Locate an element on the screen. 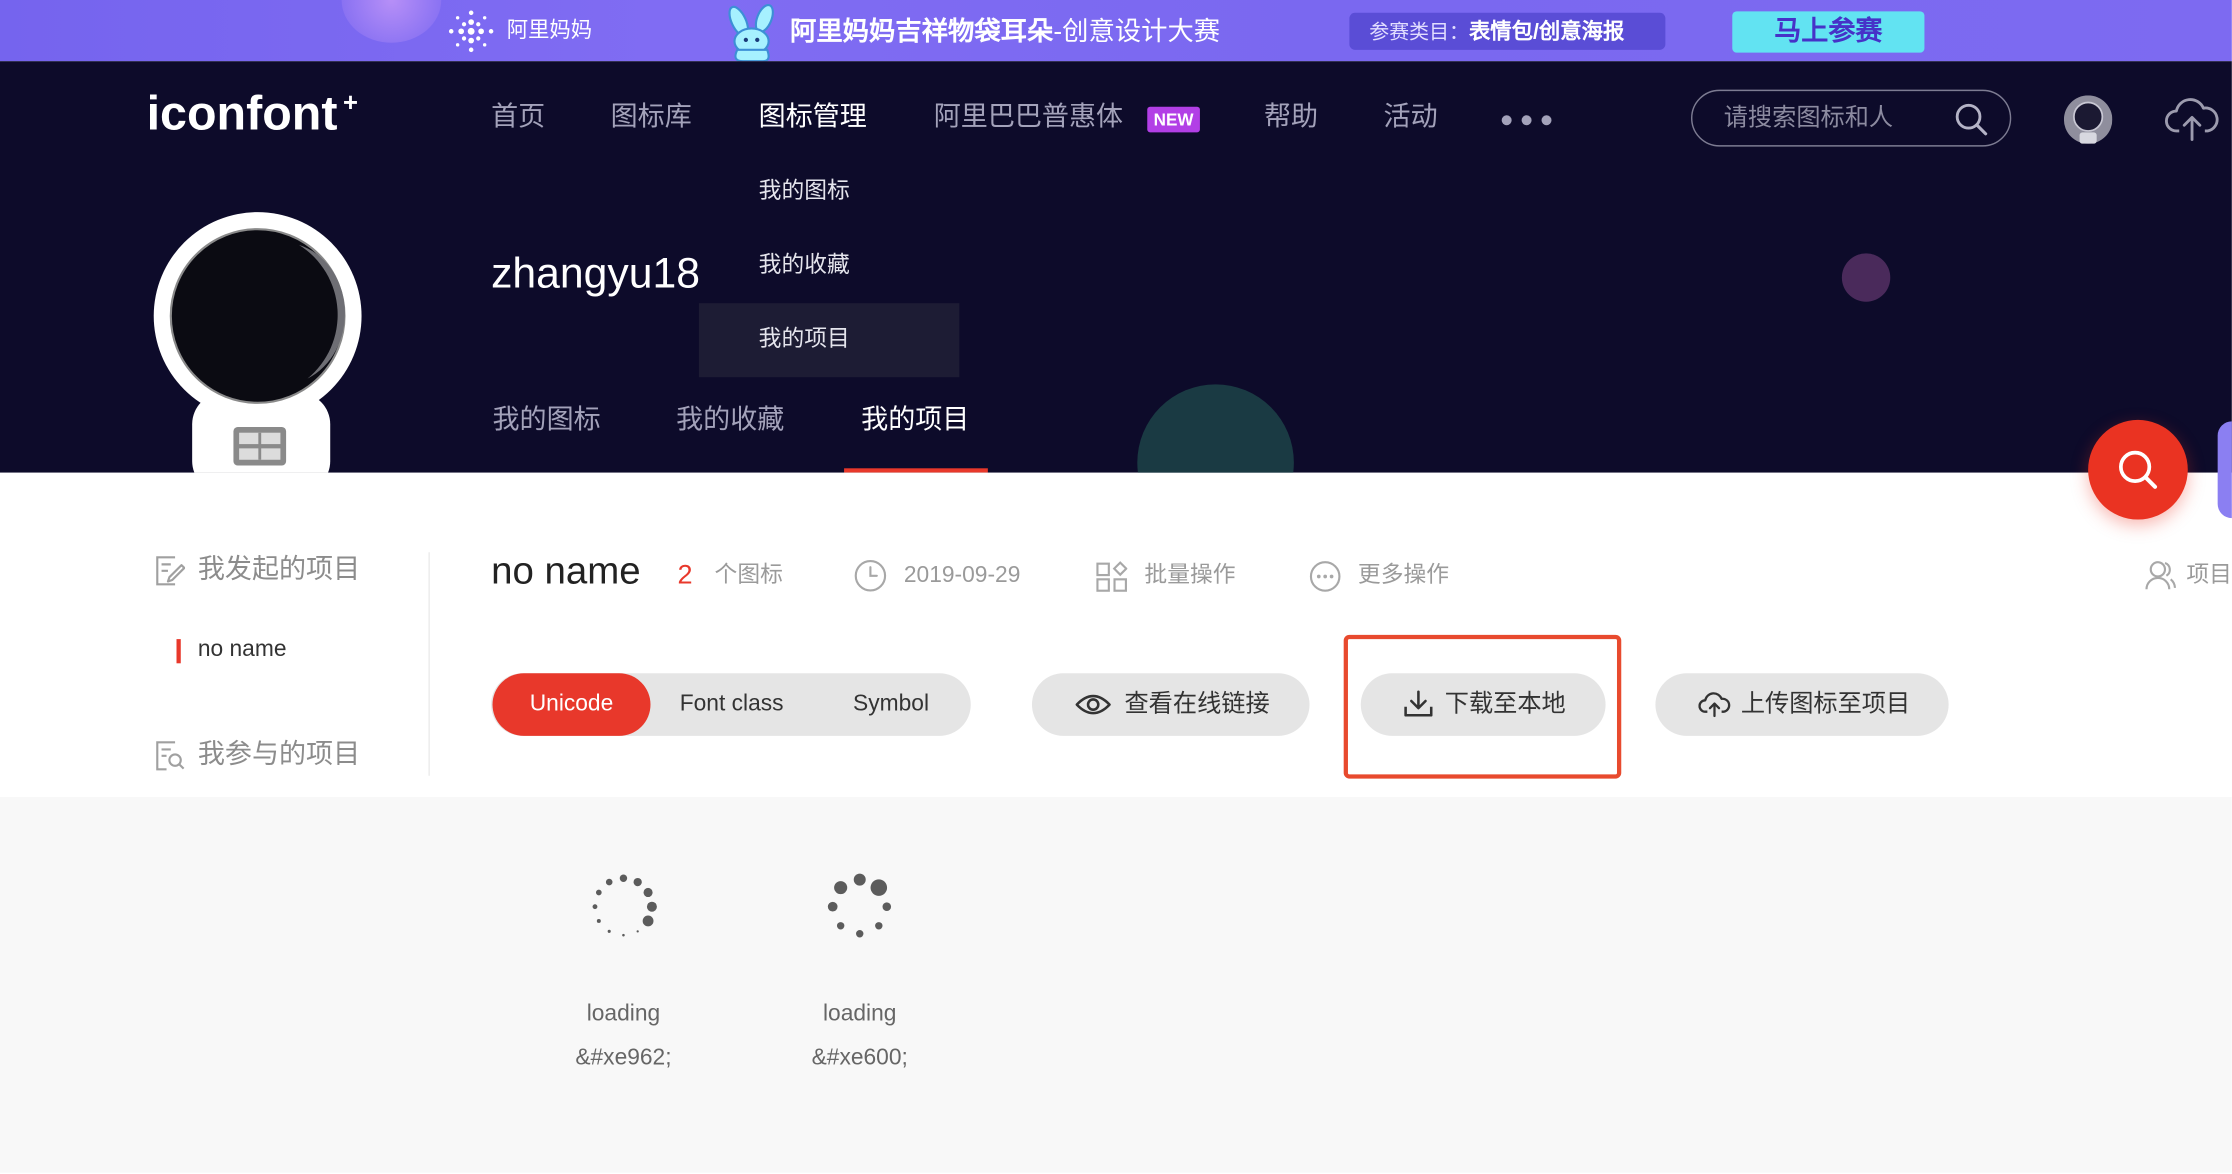 The width and height of the screenshot is (2232, 1174). nav-item-icon-management: 图标管理 is located at coordinates (813, 118).